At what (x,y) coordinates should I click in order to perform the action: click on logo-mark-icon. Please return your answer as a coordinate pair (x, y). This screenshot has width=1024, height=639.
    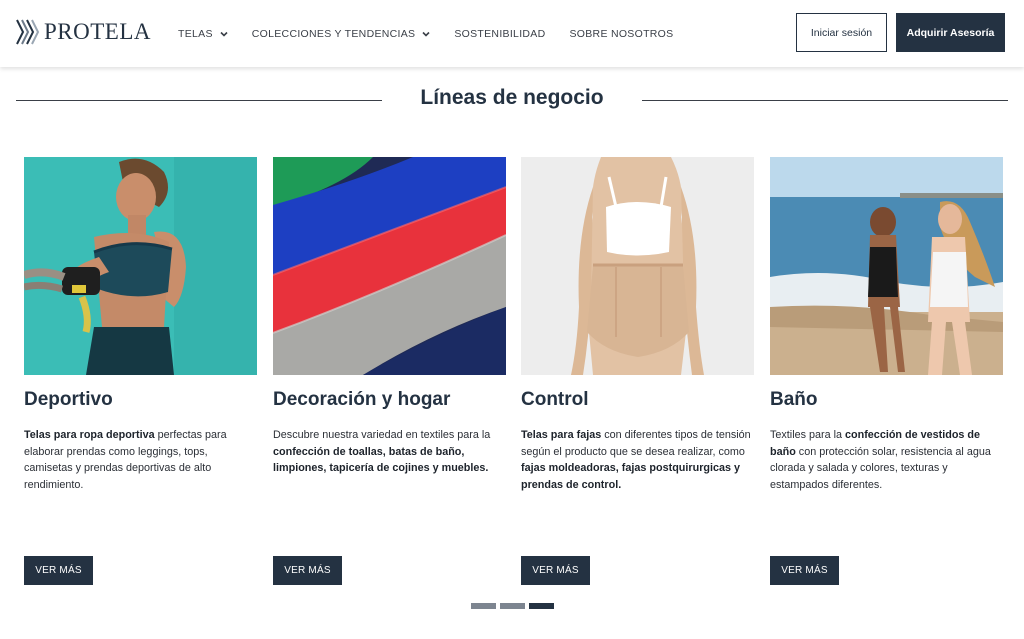
    Looking at the image, I should click on (28, 32).